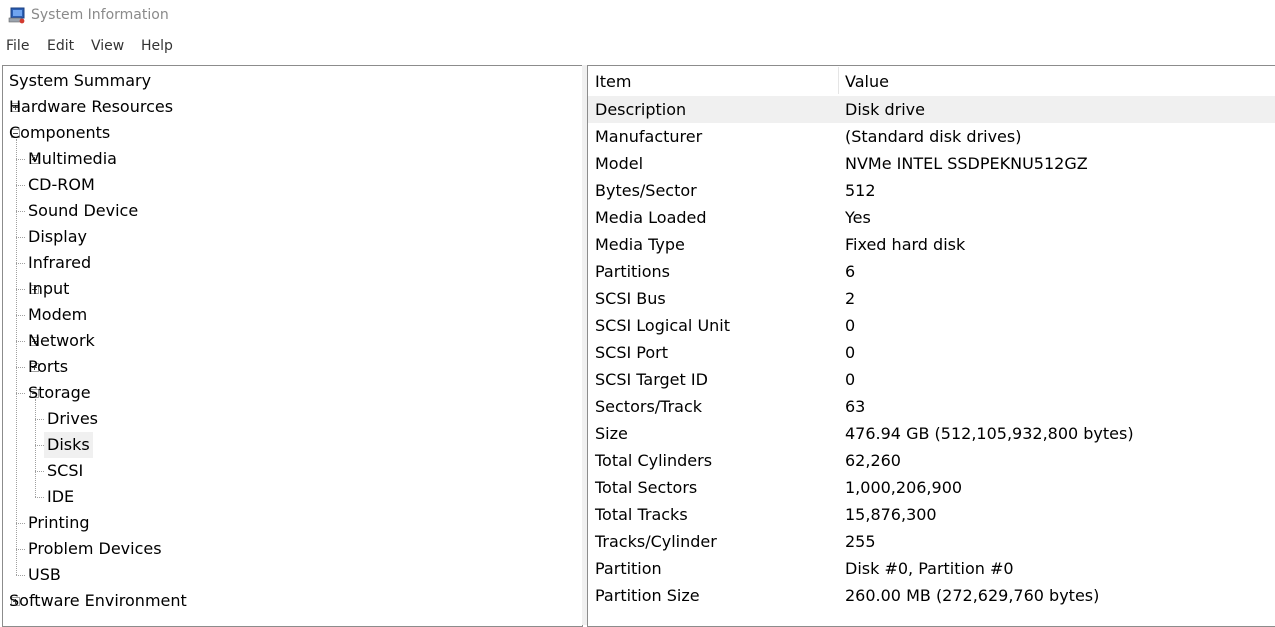  I want to click on tree-item-cd-rom: CD-ROM, so click(292, 185).